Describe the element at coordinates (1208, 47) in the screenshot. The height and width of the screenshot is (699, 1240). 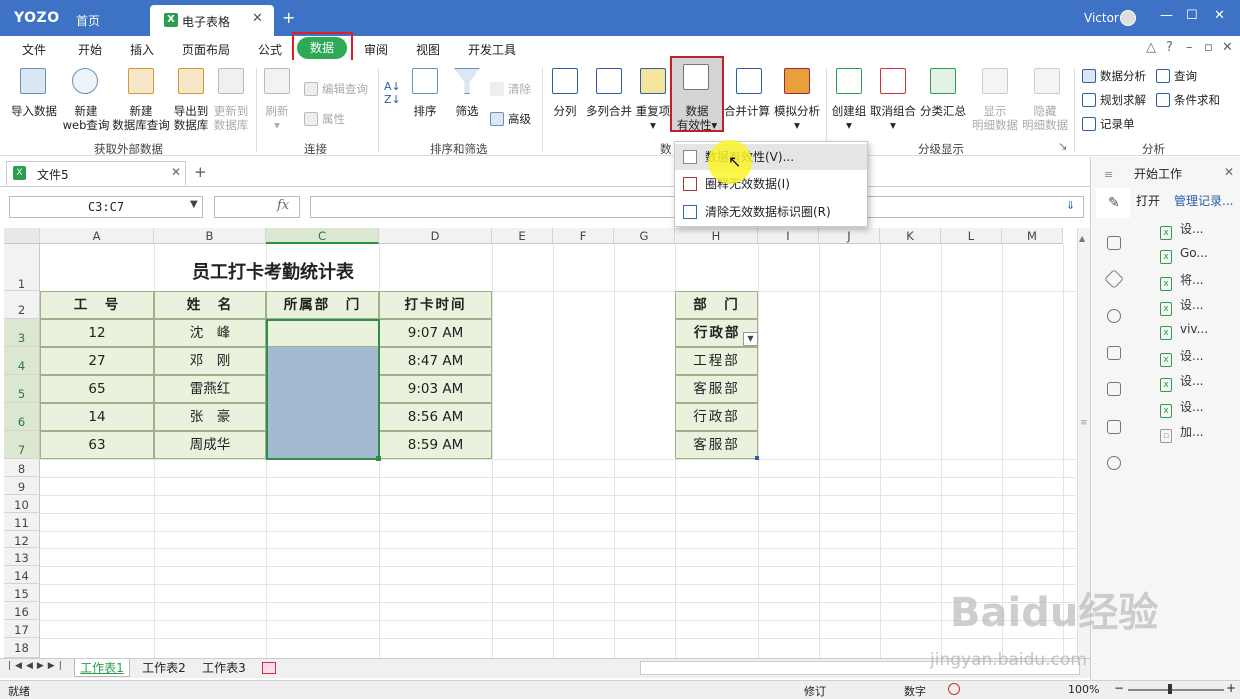
I see `ribbon-restore-icon: ▫` at that location.